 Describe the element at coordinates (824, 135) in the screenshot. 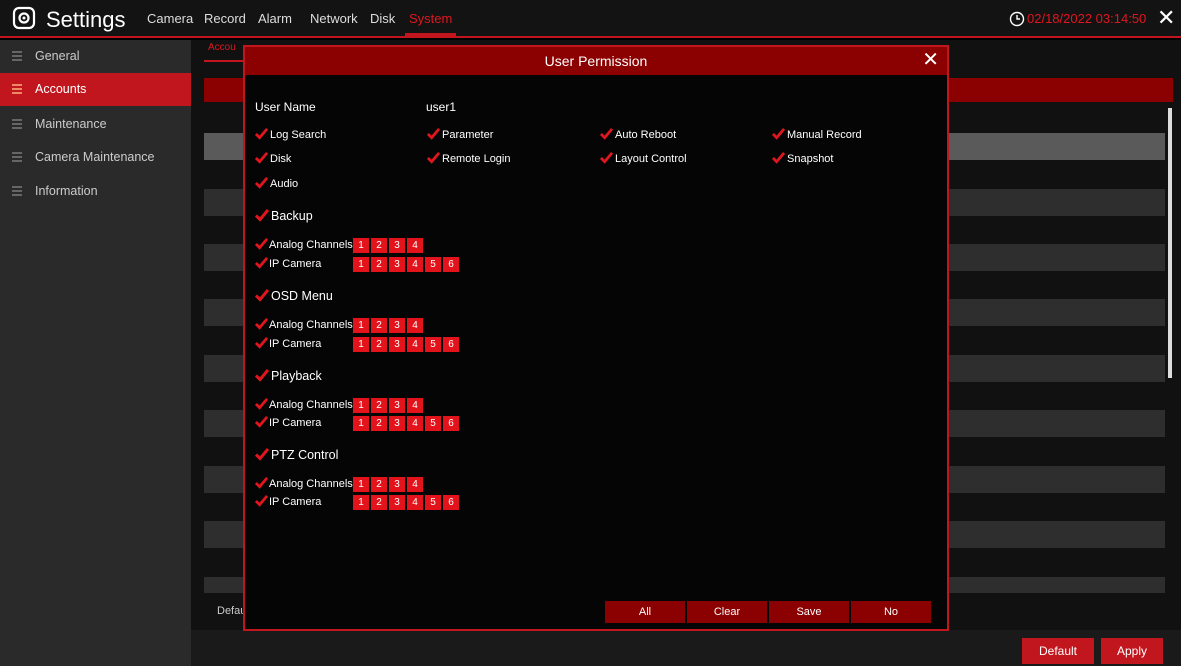

I see `checkbox-label: Manual Record` at that location.